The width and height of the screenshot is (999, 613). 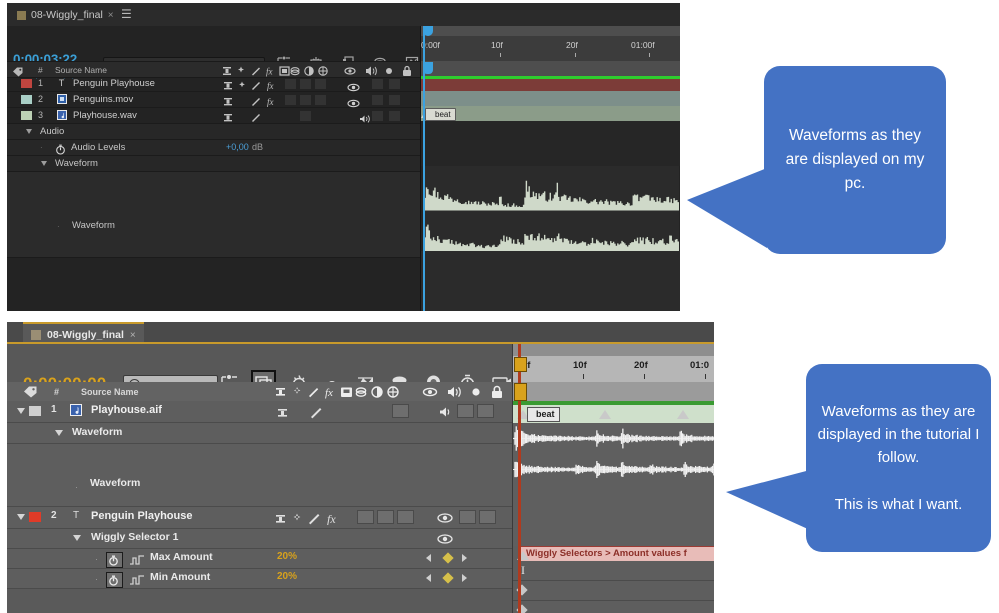 I want to click on playhead-handle-top, so click(x=520, y=364).